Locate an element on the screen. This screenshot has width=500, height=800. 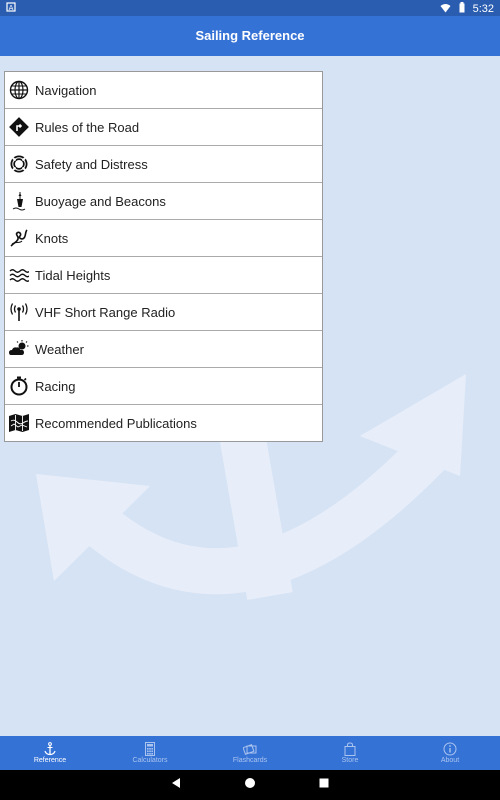
menu-item-racing: Racing is located at coordinates (163, 386).